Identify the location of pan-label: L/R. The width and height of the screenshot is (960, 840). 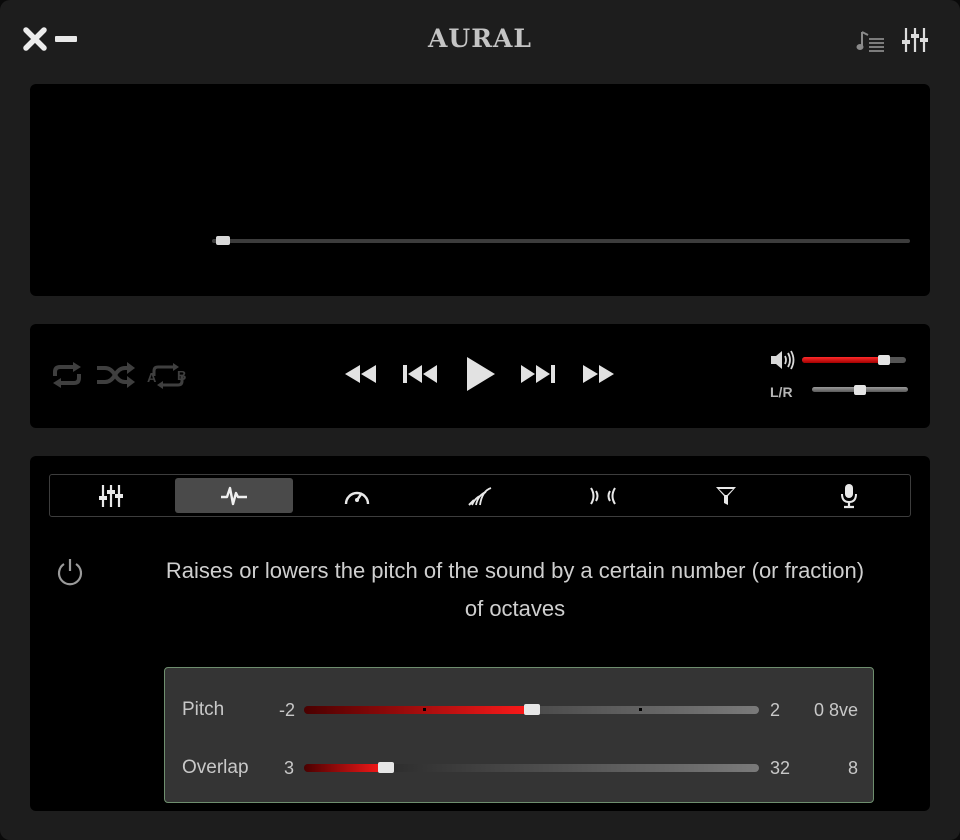
(781, 392).